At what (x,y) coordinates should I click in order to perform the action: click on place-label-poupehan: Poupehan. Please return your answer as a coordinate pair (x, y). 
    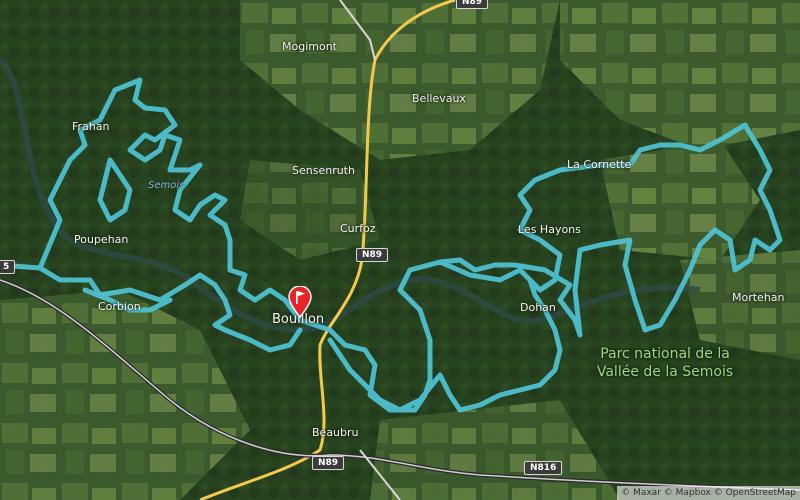
    Looking at the image, I should click on (101, 239).